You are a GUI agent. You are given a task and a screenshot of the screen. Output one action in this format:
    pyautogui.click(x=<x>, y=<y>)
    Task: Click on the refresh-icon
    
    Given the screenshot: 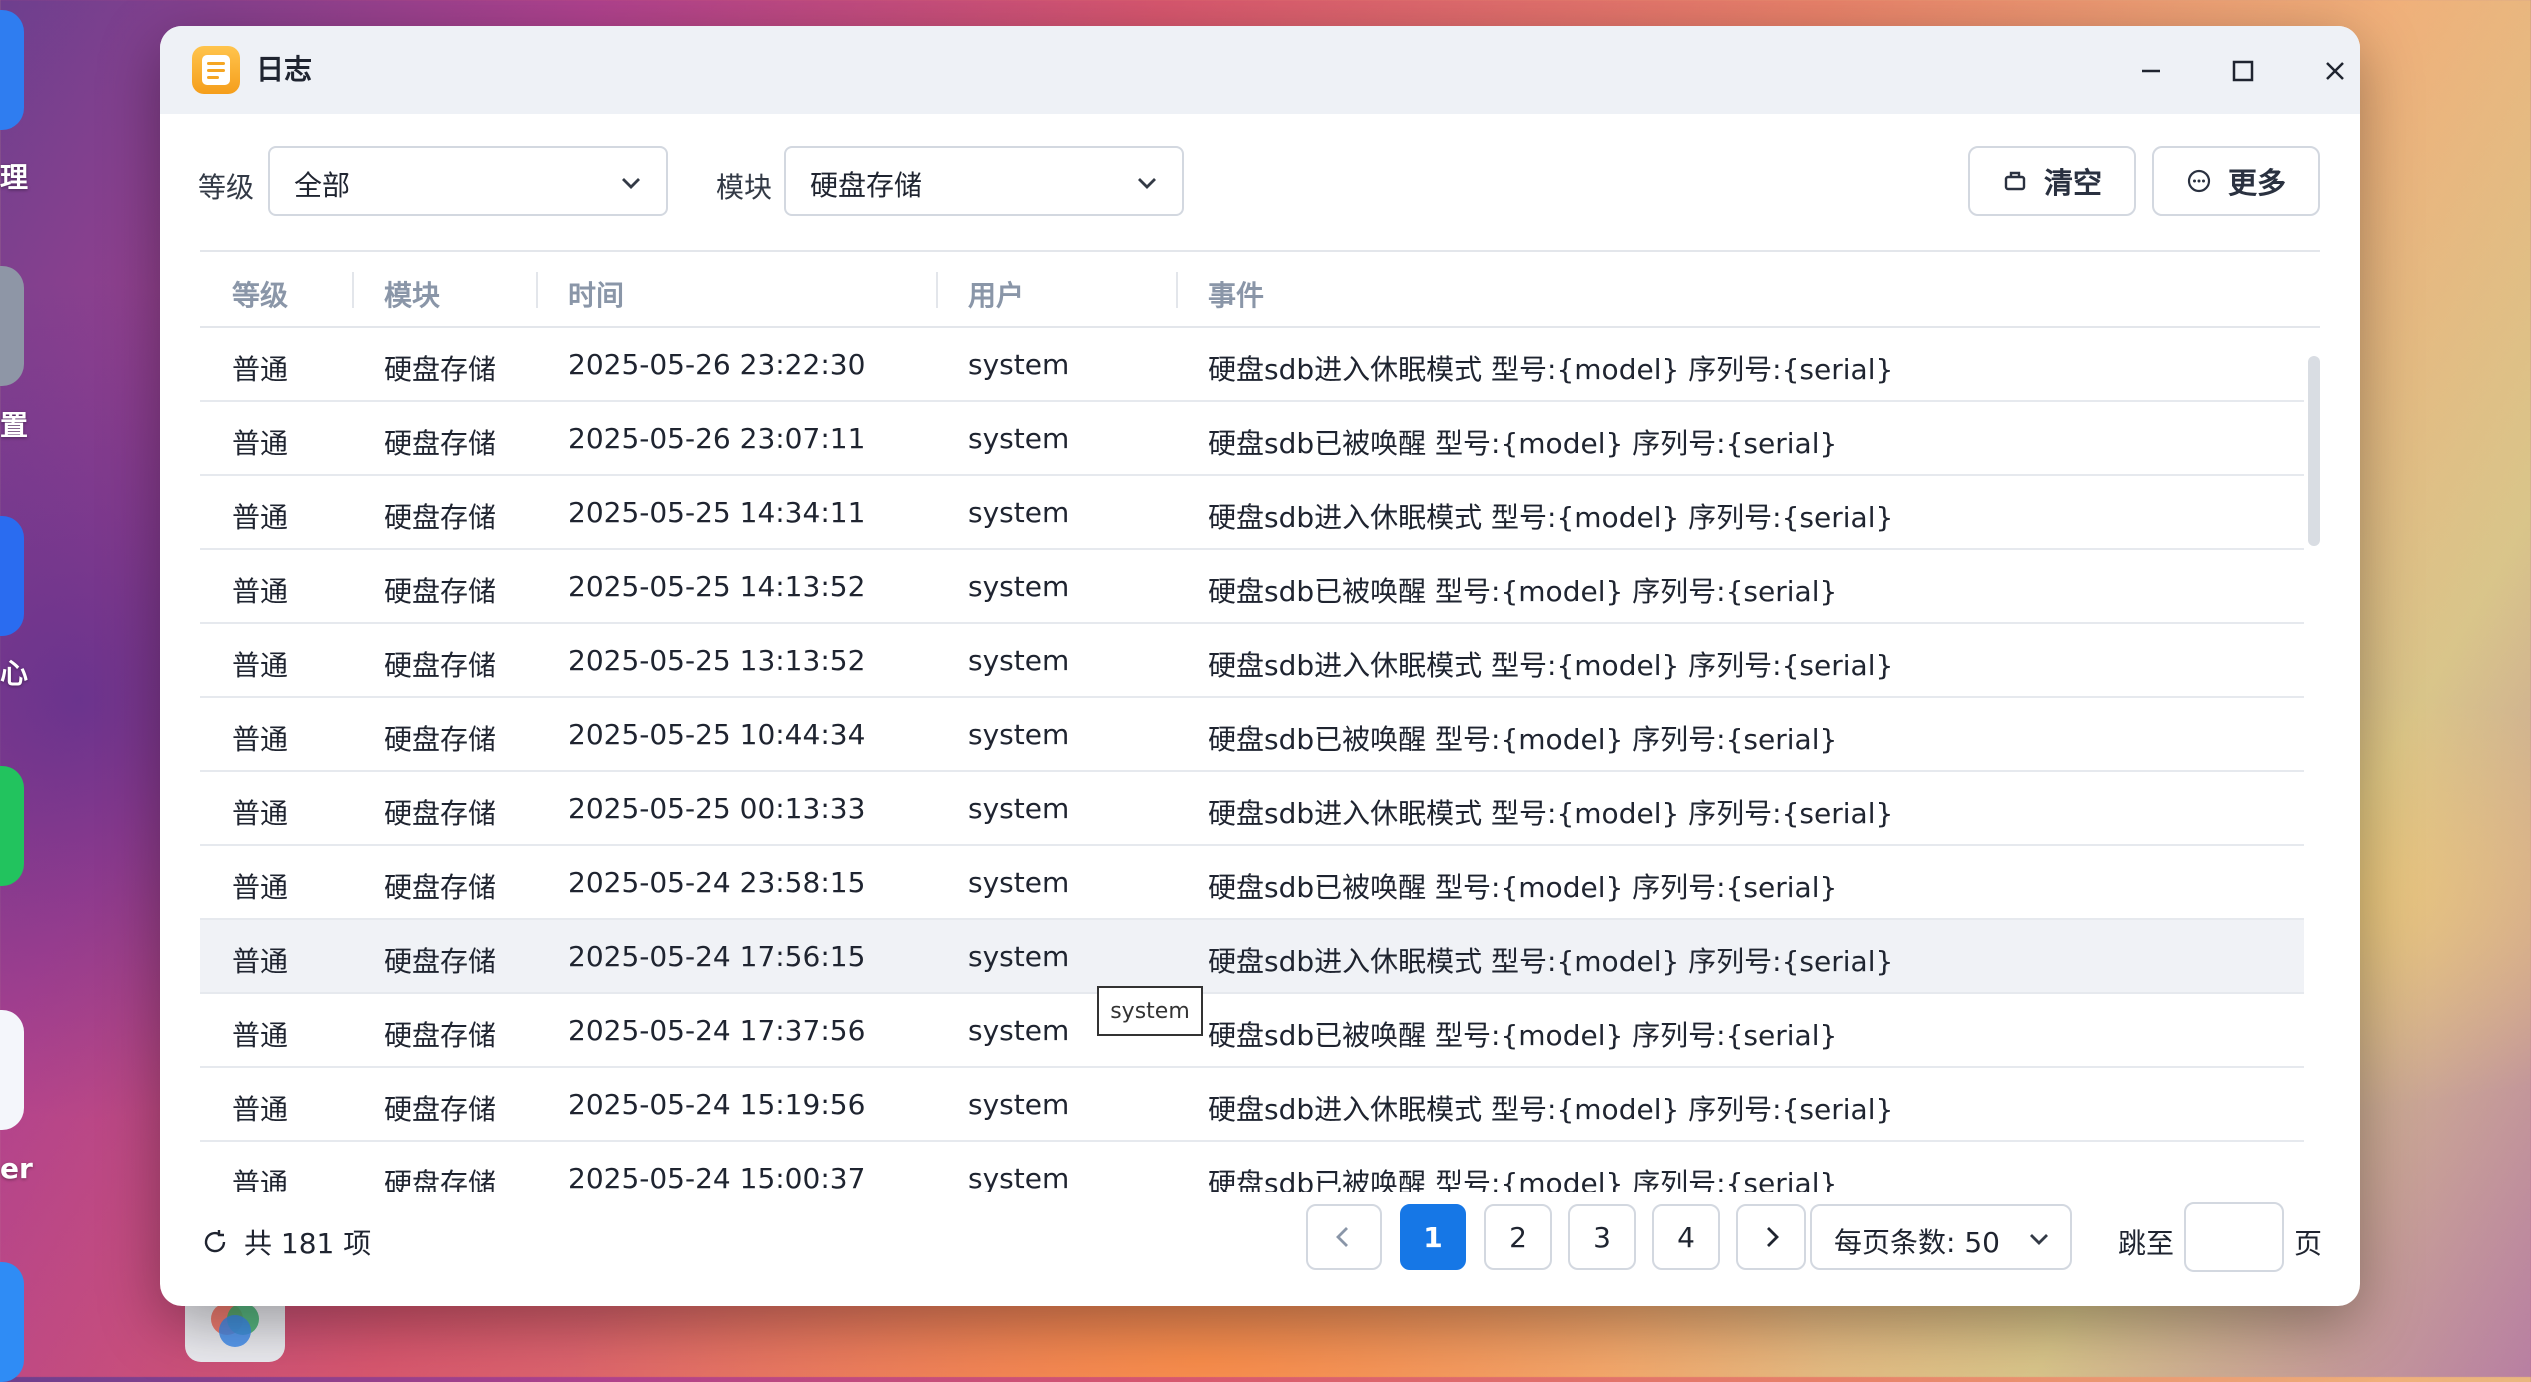 What is the action you would take?
    pyautogui.click(x=215, y=1242)
    